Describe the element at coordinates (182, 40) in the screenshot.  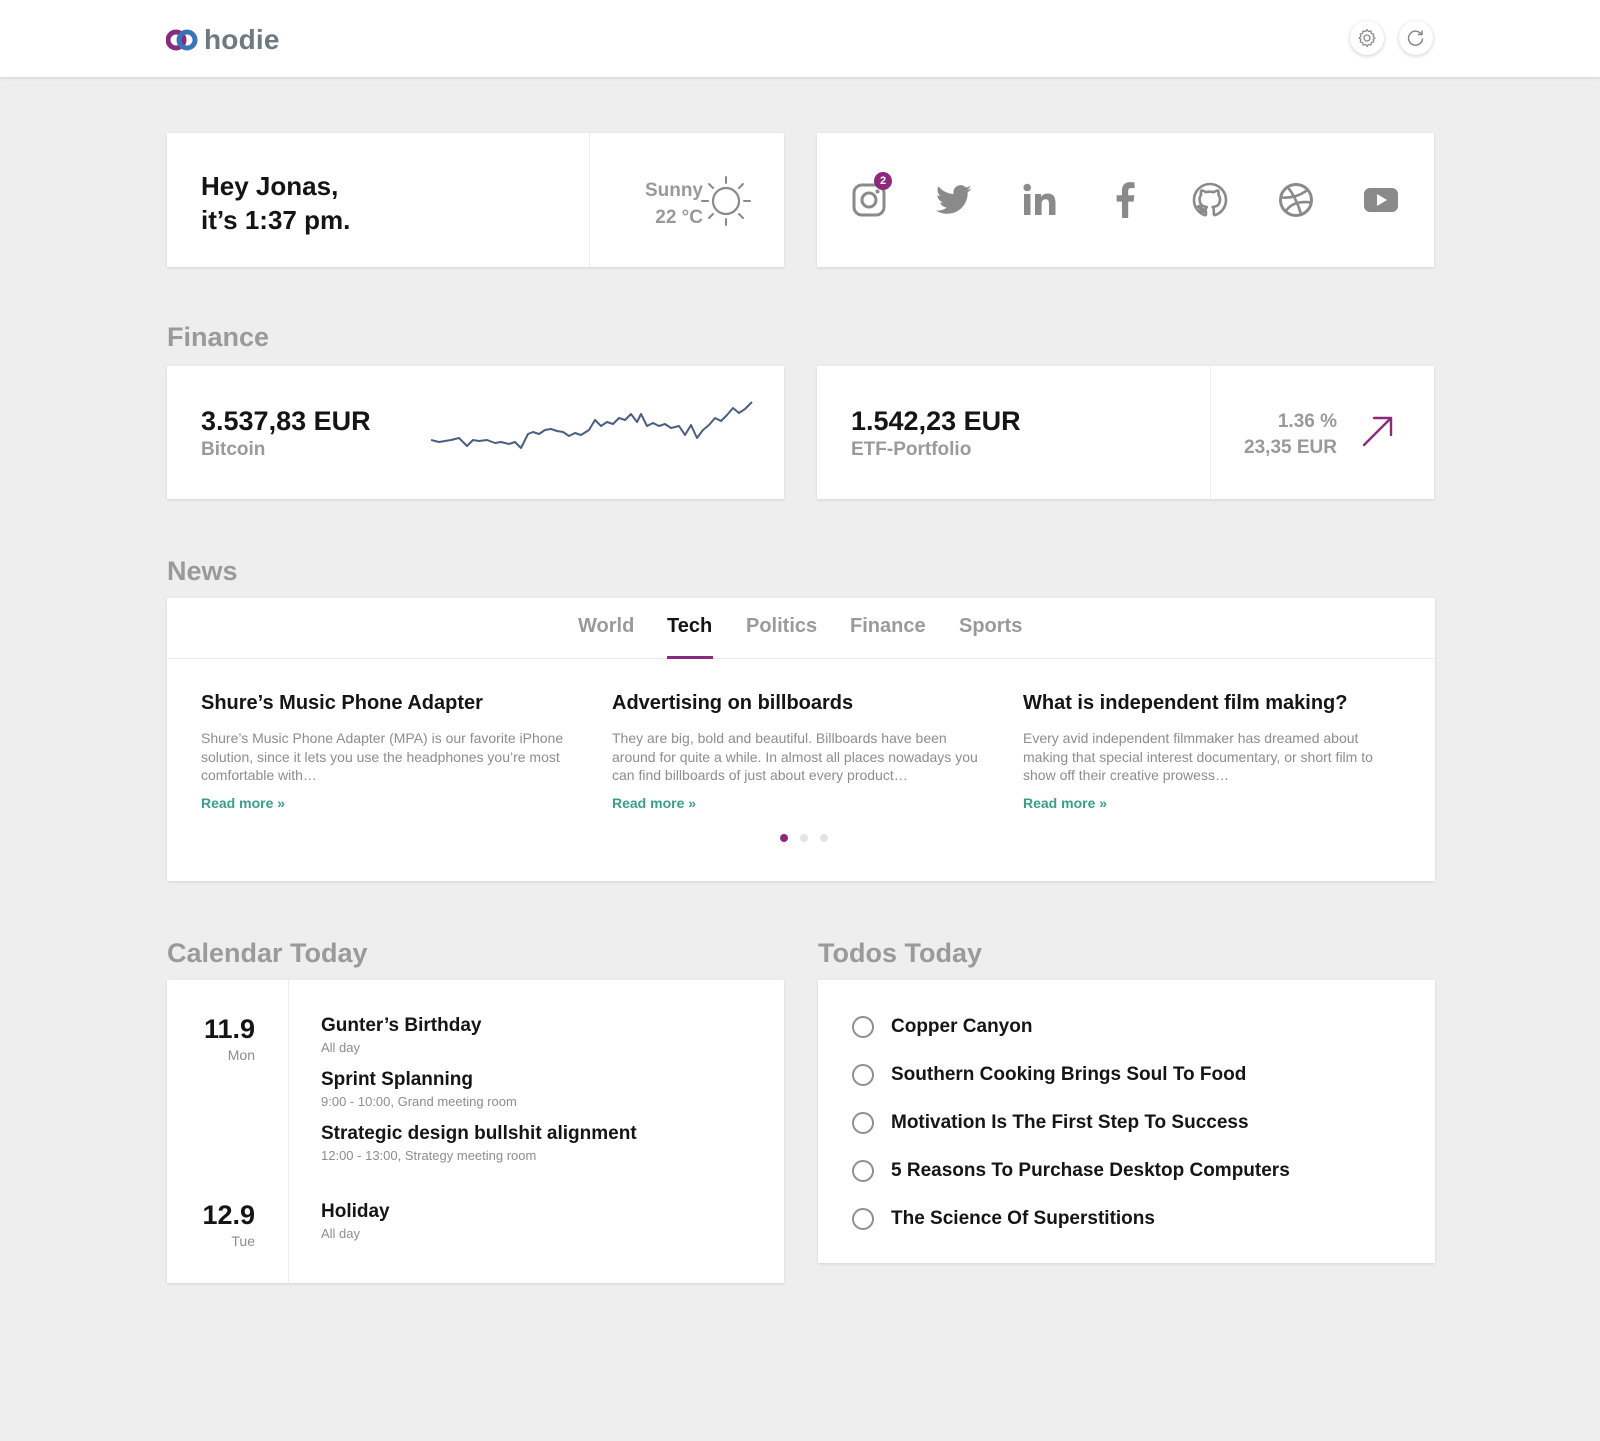
I see `logo-mark-icon` at that location.